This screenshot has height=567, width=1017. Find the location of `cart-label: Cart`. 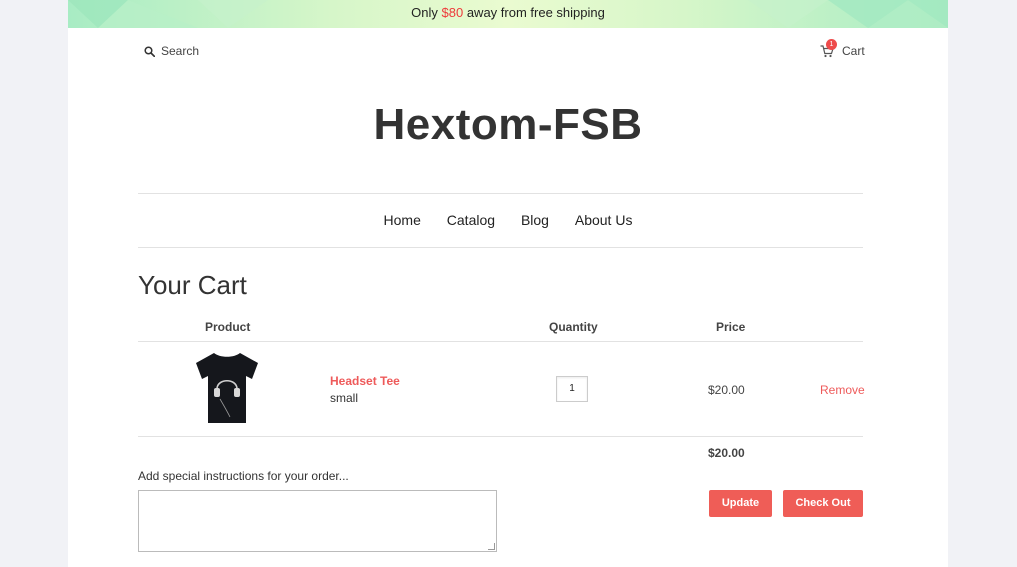

cart-label: Cart is located at coordinates (853, 51).